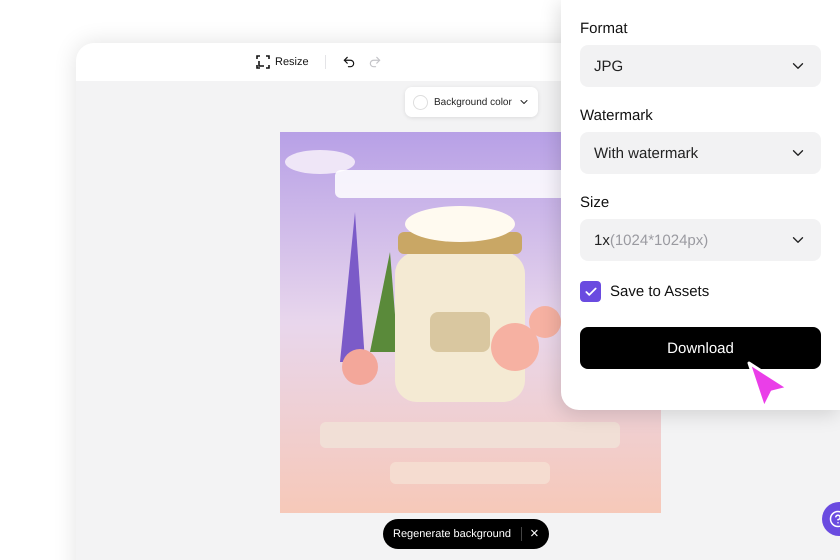 This screenshot has height=560, width=840. I want to click on regenerate-background-button: Regenerate background, so click(452, 534).